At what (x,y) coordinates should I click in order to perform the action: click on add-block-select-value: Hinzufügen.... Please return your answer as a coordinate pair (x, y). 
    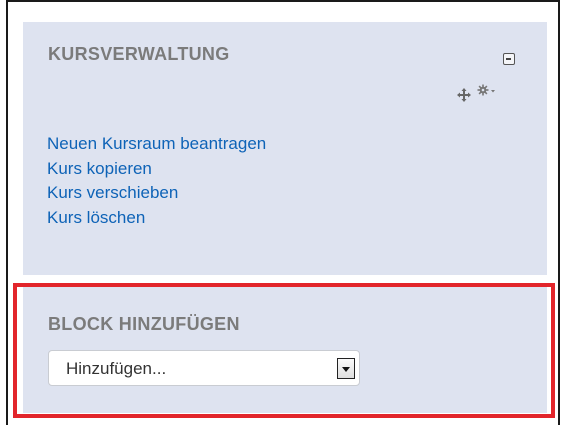
    Looking at the image, I should click on (116, 368).